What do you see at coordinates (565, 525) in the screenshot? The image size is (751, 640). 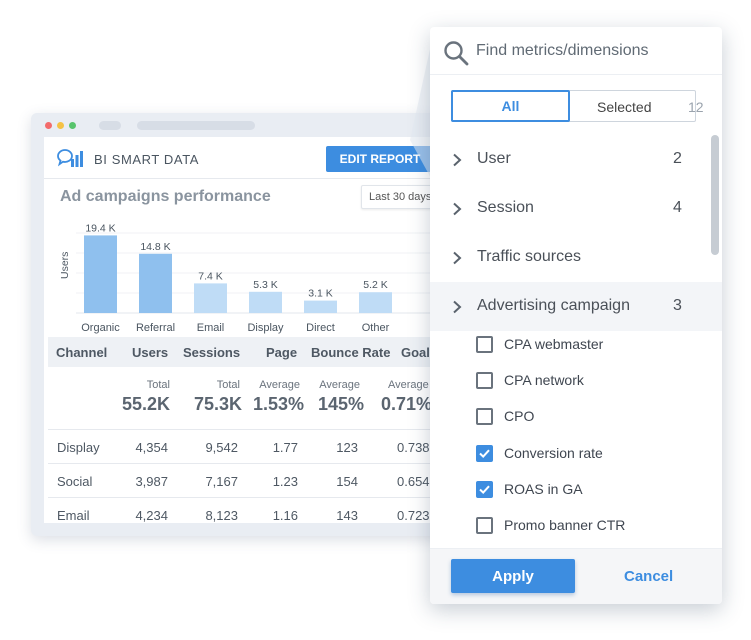 I see `checkbox-label: Promo banner CTR` at bounding box center [565, 525].